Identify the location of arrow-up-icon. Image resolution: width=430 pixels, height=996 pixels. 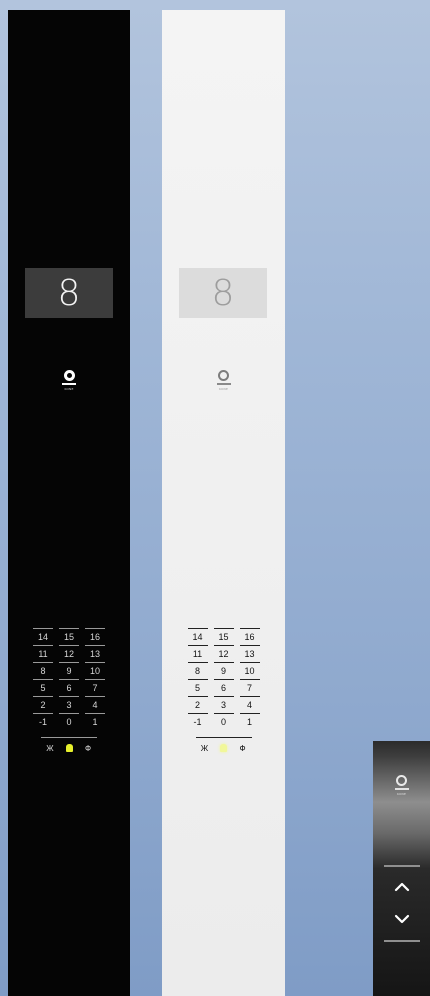
(402, 887).